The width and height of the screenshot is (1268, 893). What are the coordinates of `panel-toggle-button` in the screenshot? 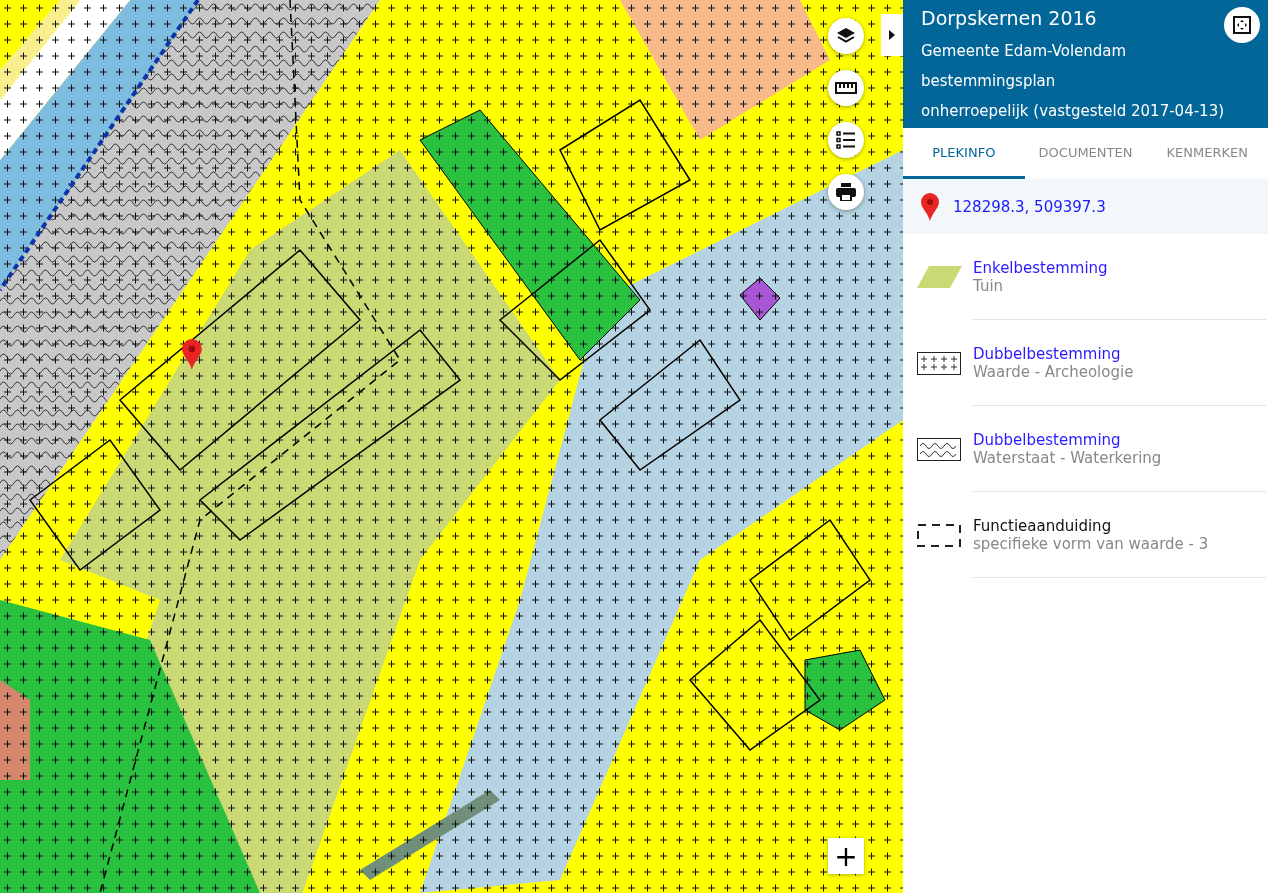 It's located at (892, 35).